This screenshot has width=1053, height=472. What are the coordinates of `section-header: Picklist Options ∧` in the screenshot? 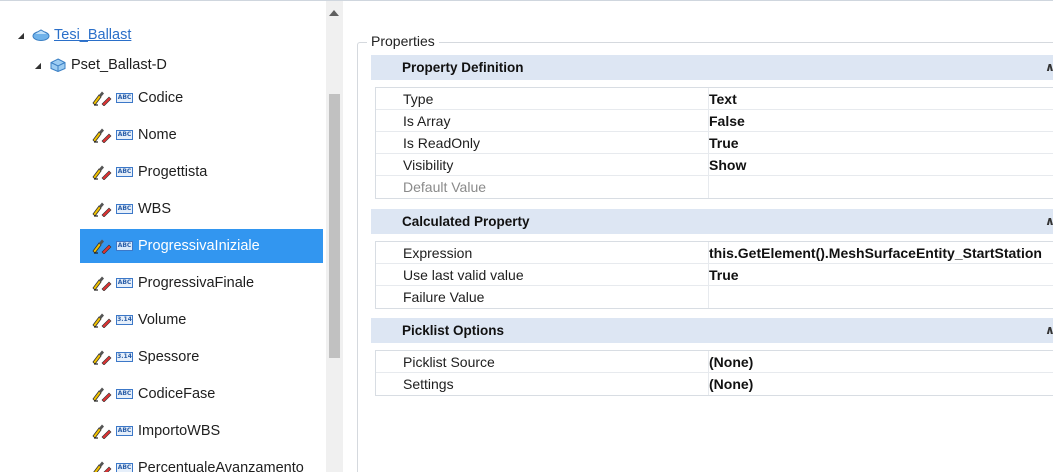 It's located at (712, 330).